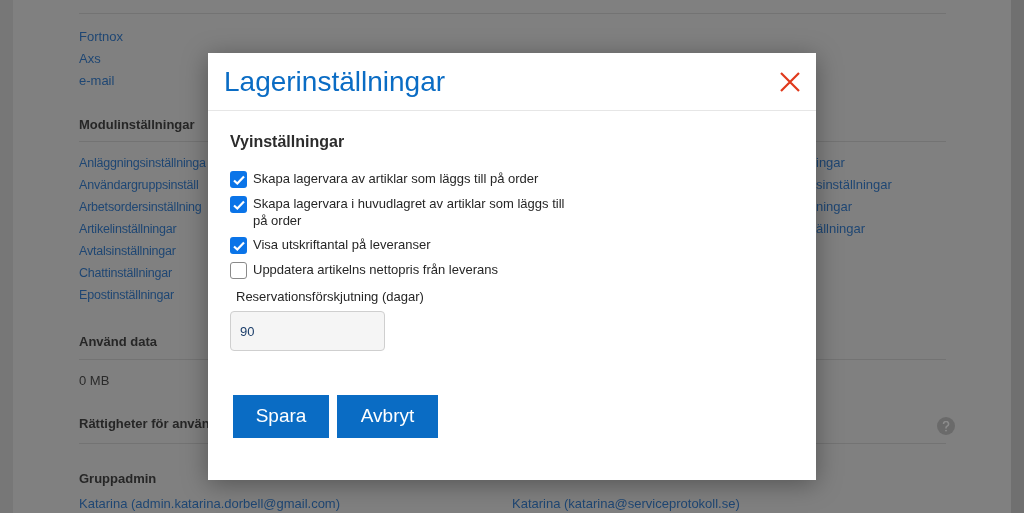 The width and height of the screenshot is (1024, 513). What do you see at coordinates (841, 229) in the screenshot?
I see `link: ällningar` at bounding box center [841, 229].